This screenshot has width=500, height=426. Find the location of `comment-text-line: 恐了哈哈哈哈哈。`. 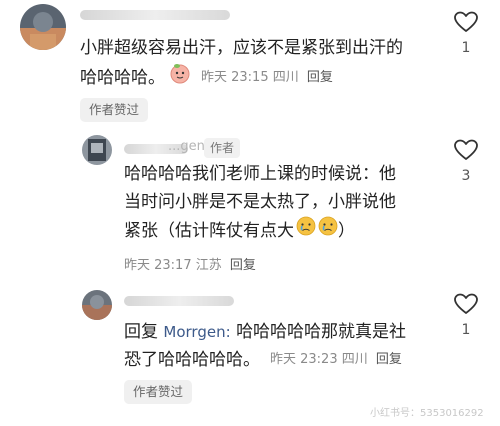

comment-text-line: 恐了哈哈哈哈哈。 is located at coordinates (192, 360).